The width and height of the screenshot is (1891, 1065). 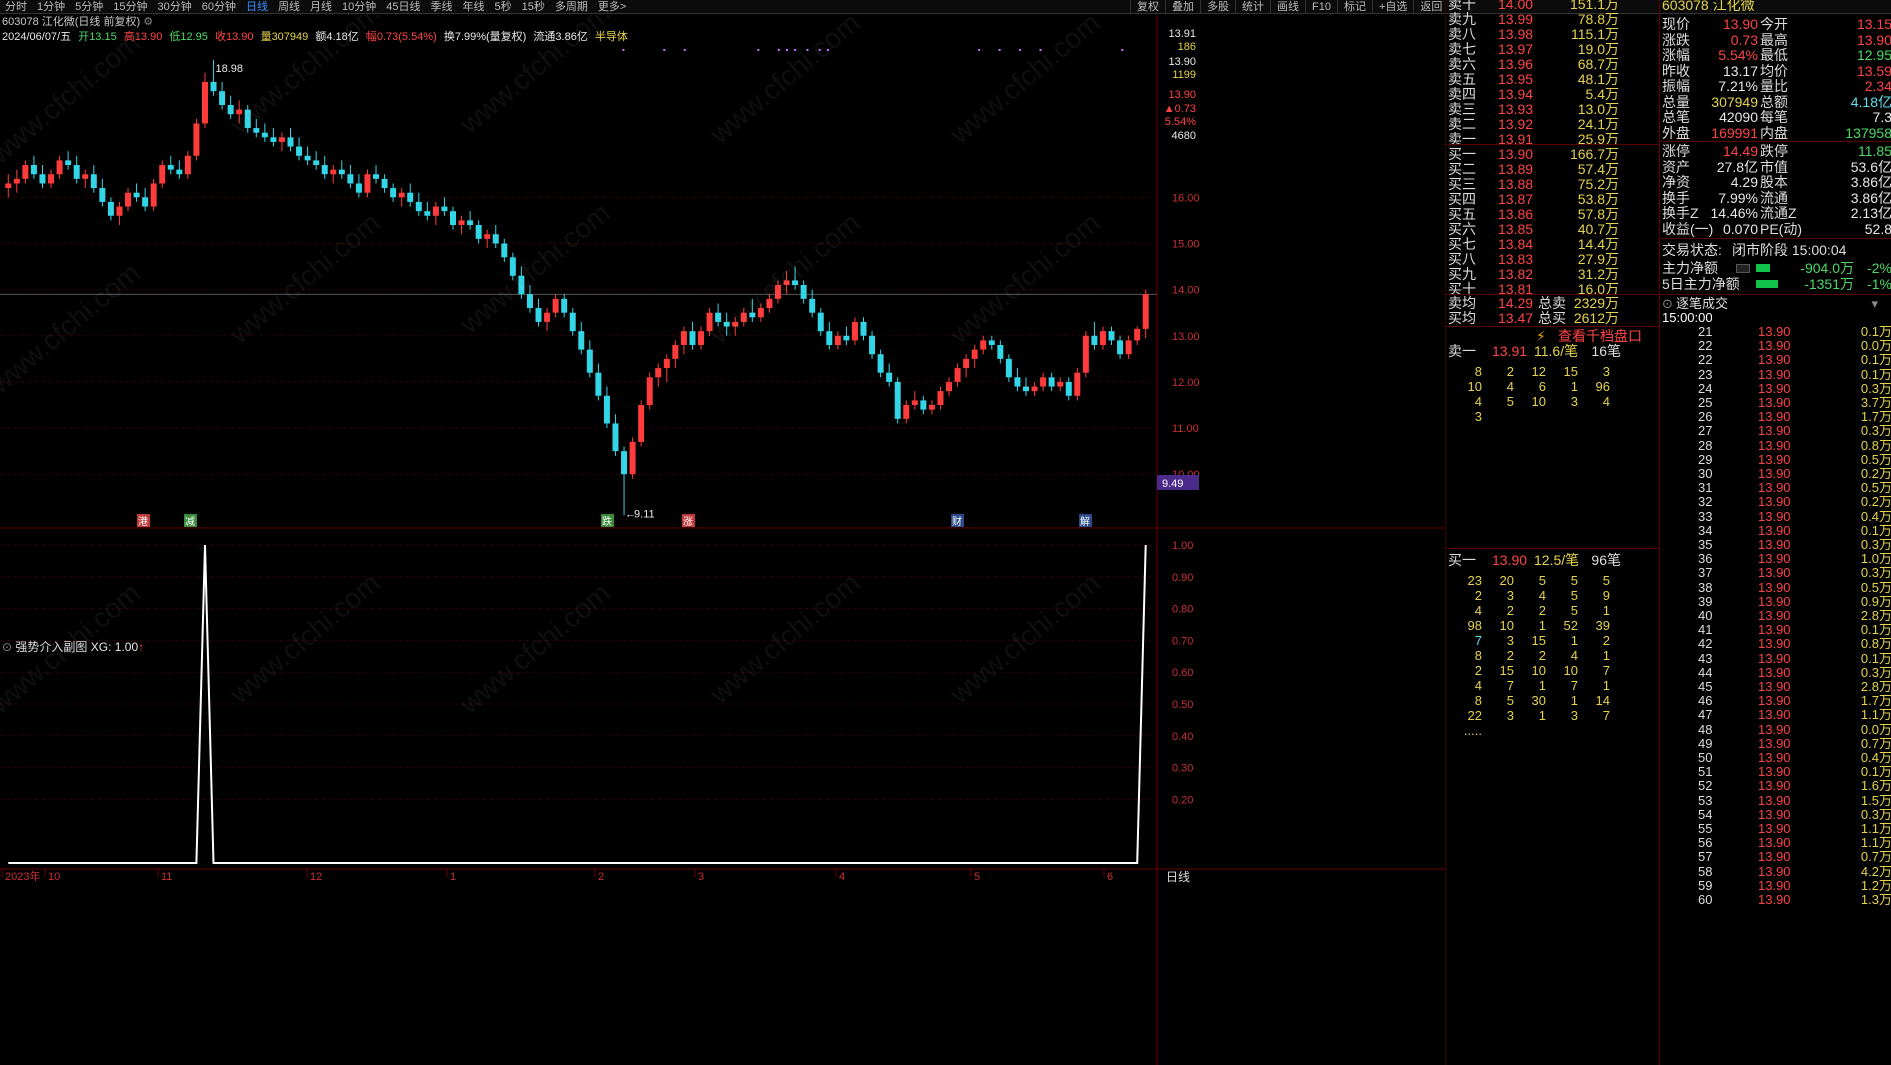 What do you see at coordinates (1217, 7) in the screenshot?
I see `tool-button: 多股` at bounding box center [1217, 7].